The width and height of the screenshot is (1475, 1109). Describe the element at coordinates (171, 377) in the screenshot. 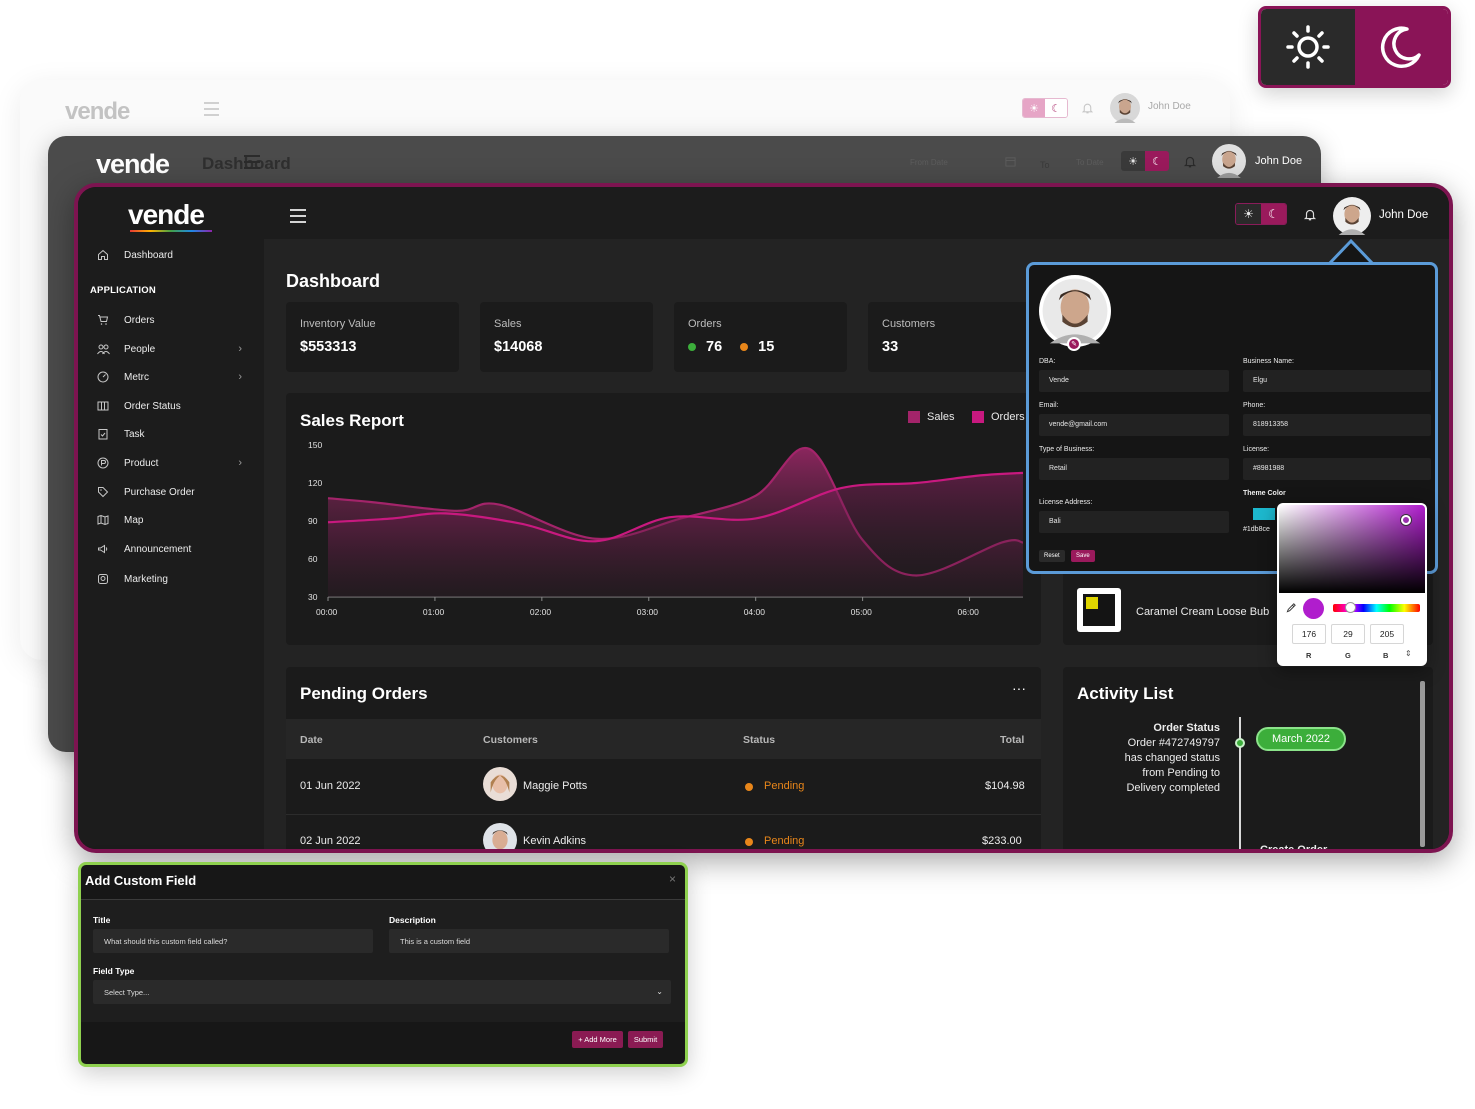

I see `sidebar-item-metrc: Metrc ›` at that location.